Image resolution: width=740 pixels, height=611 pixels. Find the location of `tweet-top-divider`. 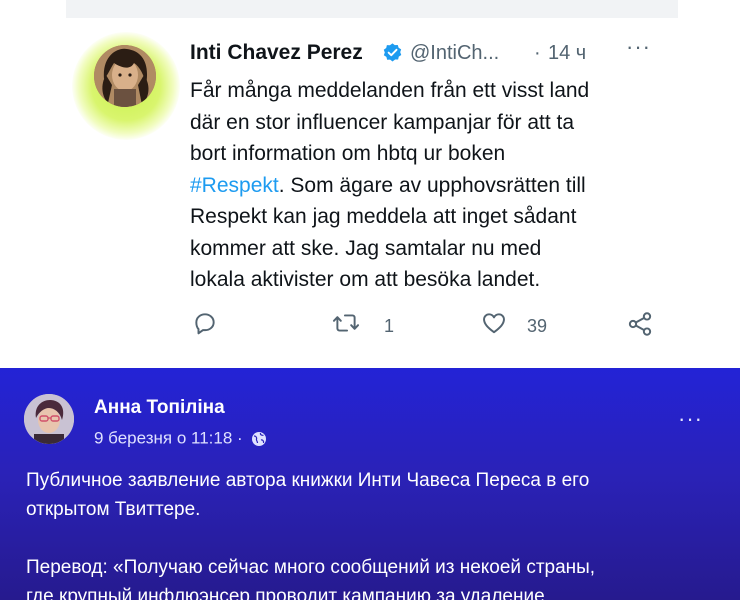

tweet-top-divider is located at coordinates (372, 9).